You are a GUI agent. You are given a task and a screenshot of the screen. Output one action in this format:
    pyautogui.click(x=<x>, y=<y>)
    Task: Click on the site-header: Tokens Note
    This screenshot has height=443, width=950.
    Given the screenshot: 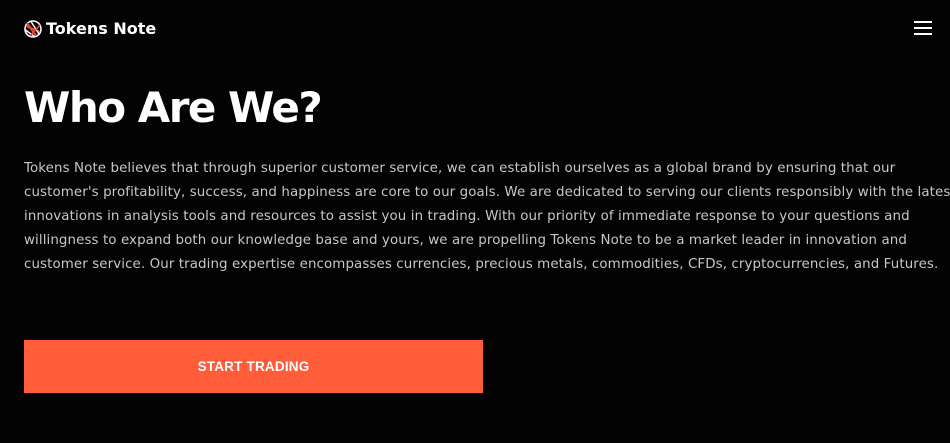 What is the action you would take?
    pyautogui.click(x=475, y=30)
    